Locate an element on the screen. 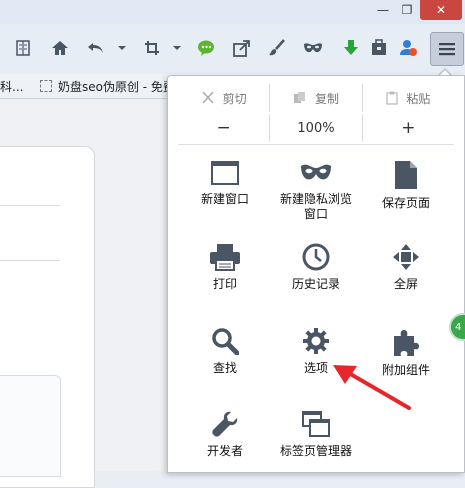  reader-view-icon is located at coordinates (23, 48).